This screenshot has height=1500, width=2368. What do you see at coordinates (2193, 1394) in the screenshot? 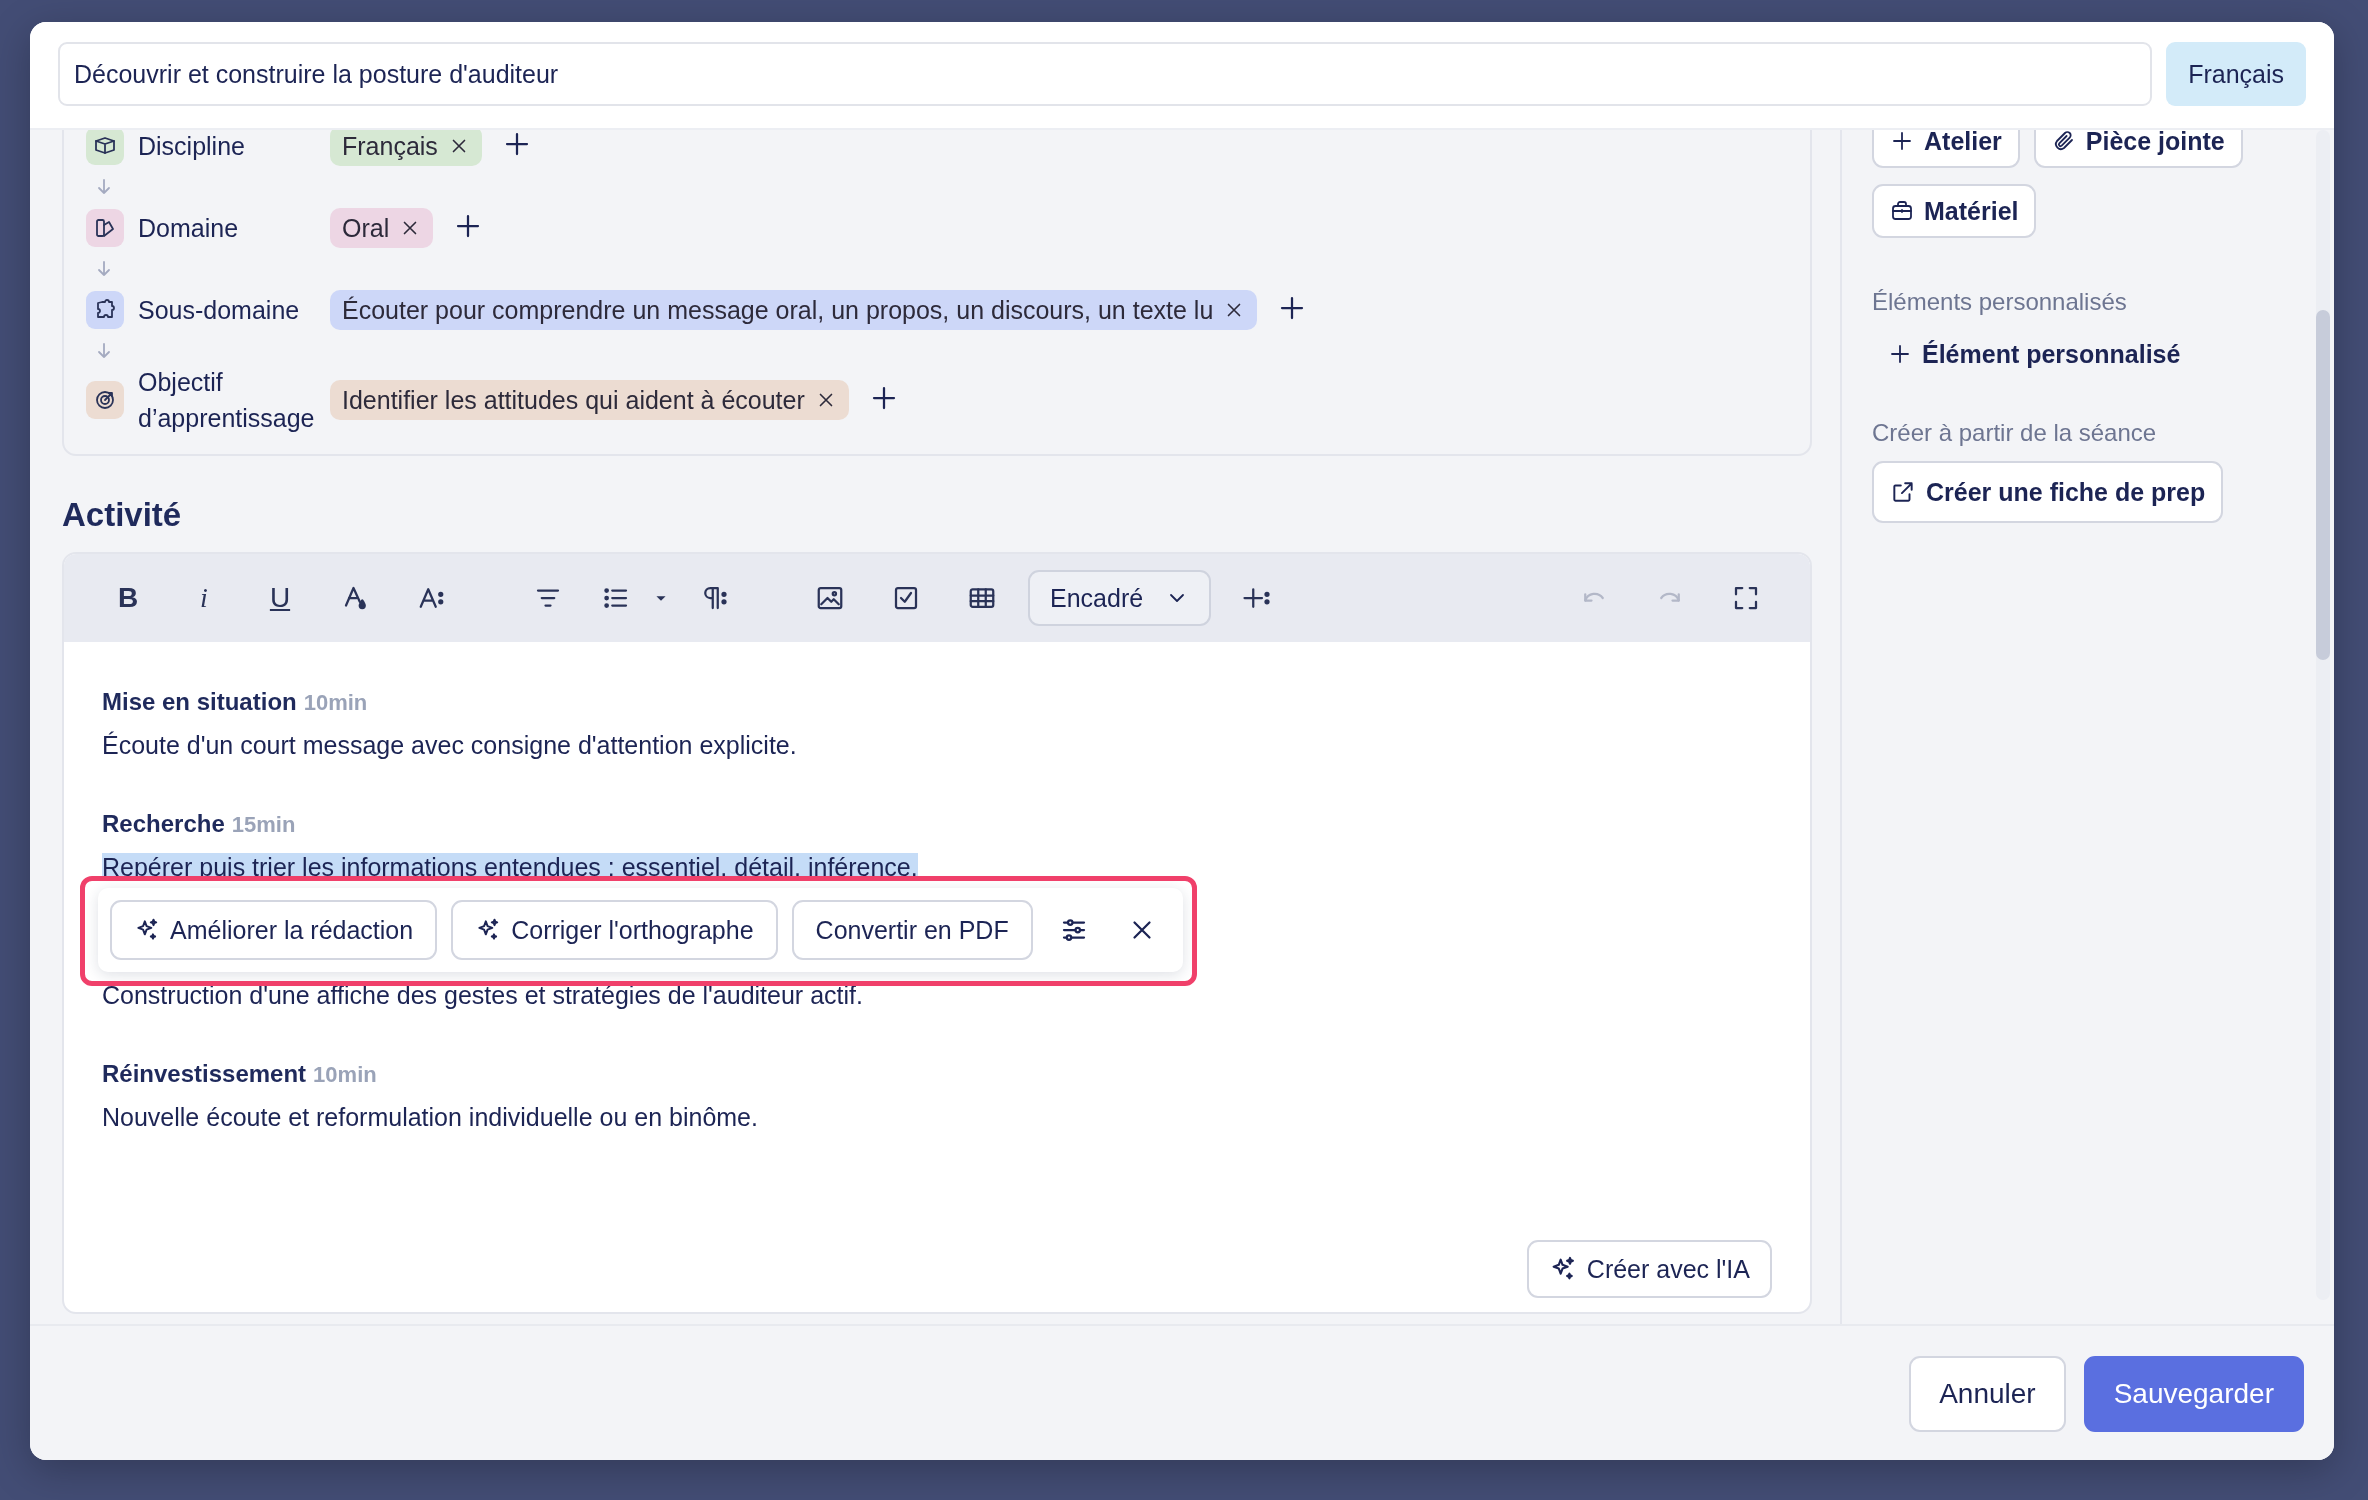
I see `save-button: Sauvegarder` at bounding box center [2193, 1394].